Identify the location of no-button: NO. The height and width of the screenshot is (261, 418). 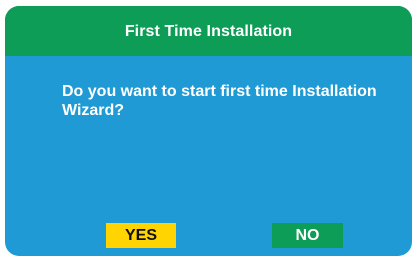
(307, 235).